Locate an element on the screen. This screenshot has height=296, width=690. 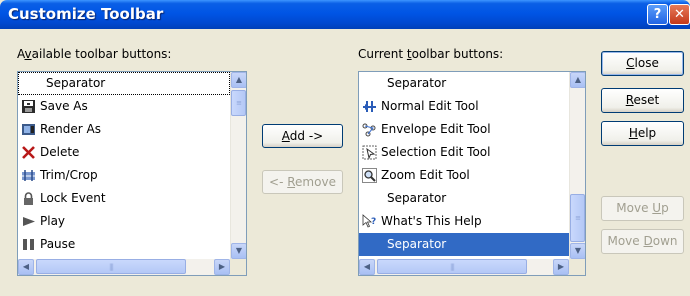
list-item-label: What's This Help is located at coordinates (431, 221).